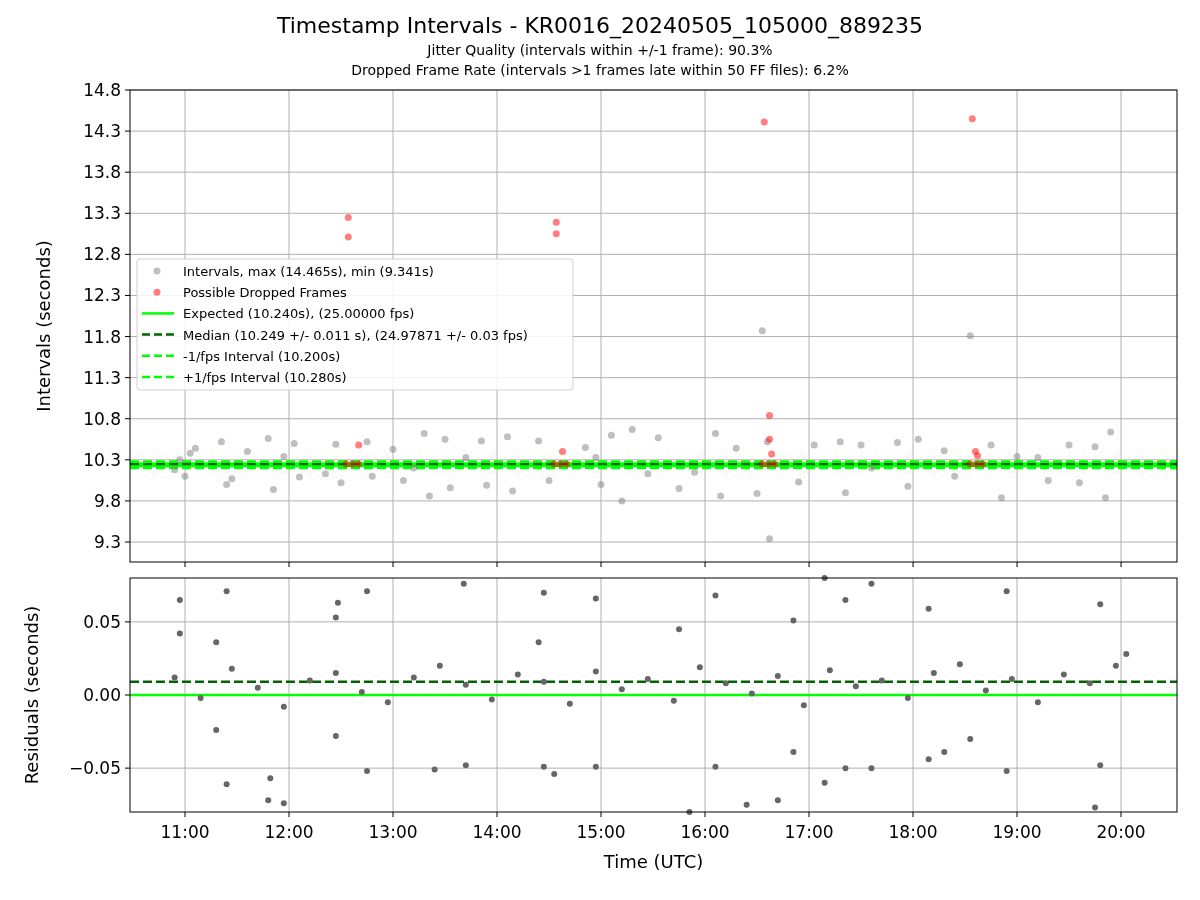 The height and width of the screenshot is (900, 1200). What do you see at coordinates (102, 172) in the screenshot?
I see `tick-label: 13.8` at bounding box center [102, 172].